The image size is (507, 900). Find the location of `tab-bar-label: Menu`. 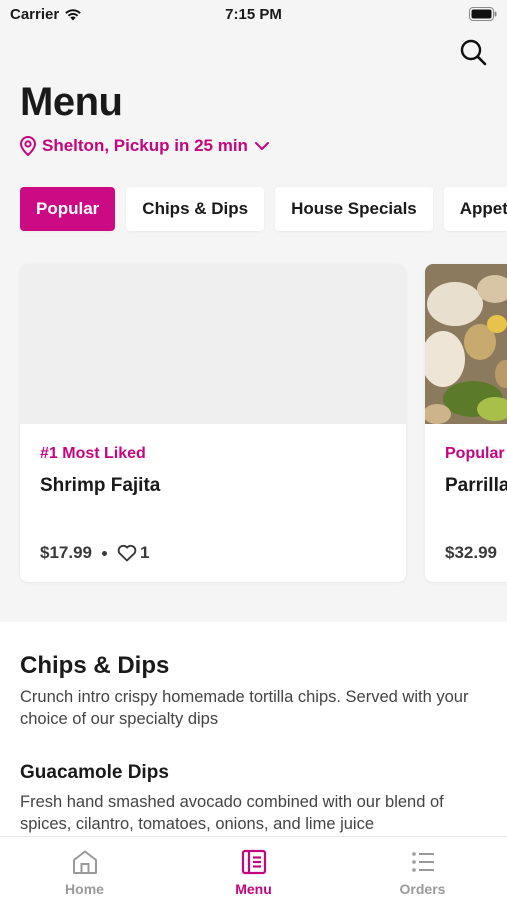

tab-bar-label: Menu is located at coordinates (253, 889).